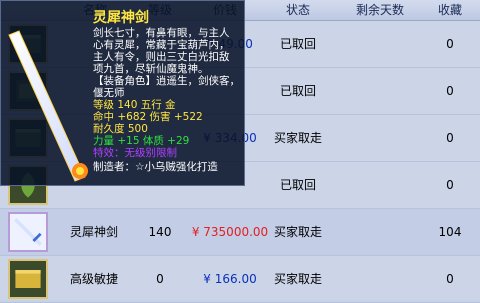  I want to click on item-level: 140, so click(160, 232).